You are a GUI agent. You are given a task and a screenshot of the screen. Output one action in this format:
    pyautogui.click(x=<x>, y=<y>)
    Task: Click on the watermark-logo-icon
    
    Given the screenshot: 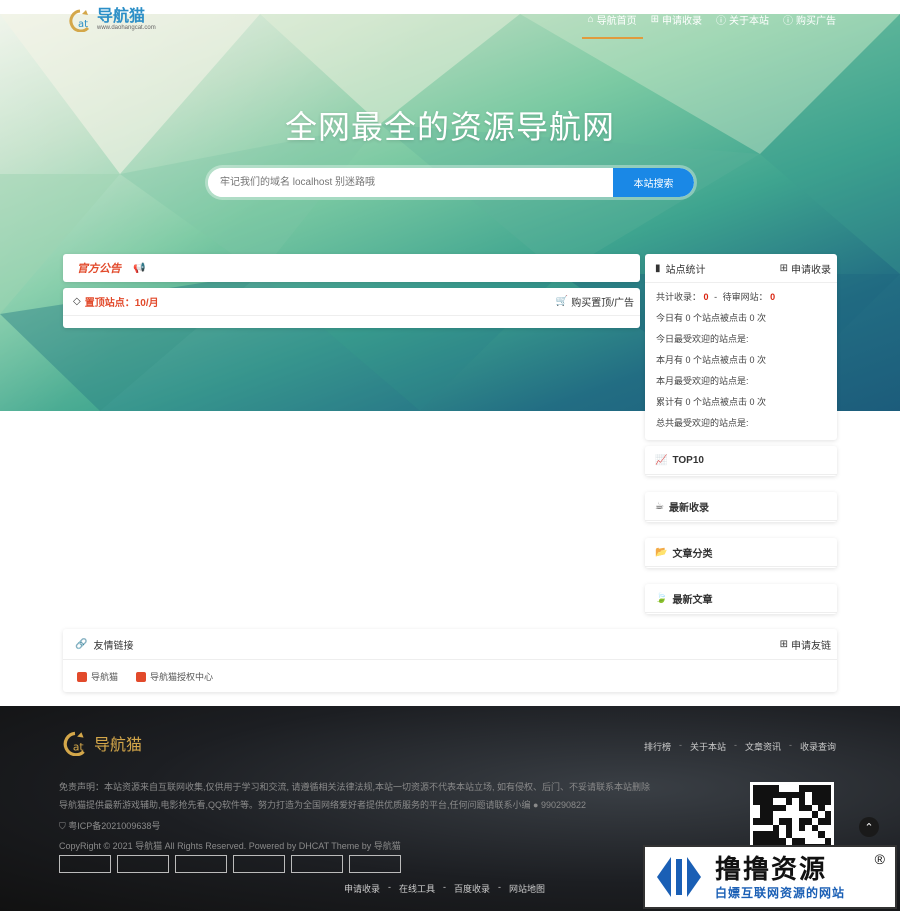 What is the action you would take?
    pyautogui.click(x=679, y=877)
    